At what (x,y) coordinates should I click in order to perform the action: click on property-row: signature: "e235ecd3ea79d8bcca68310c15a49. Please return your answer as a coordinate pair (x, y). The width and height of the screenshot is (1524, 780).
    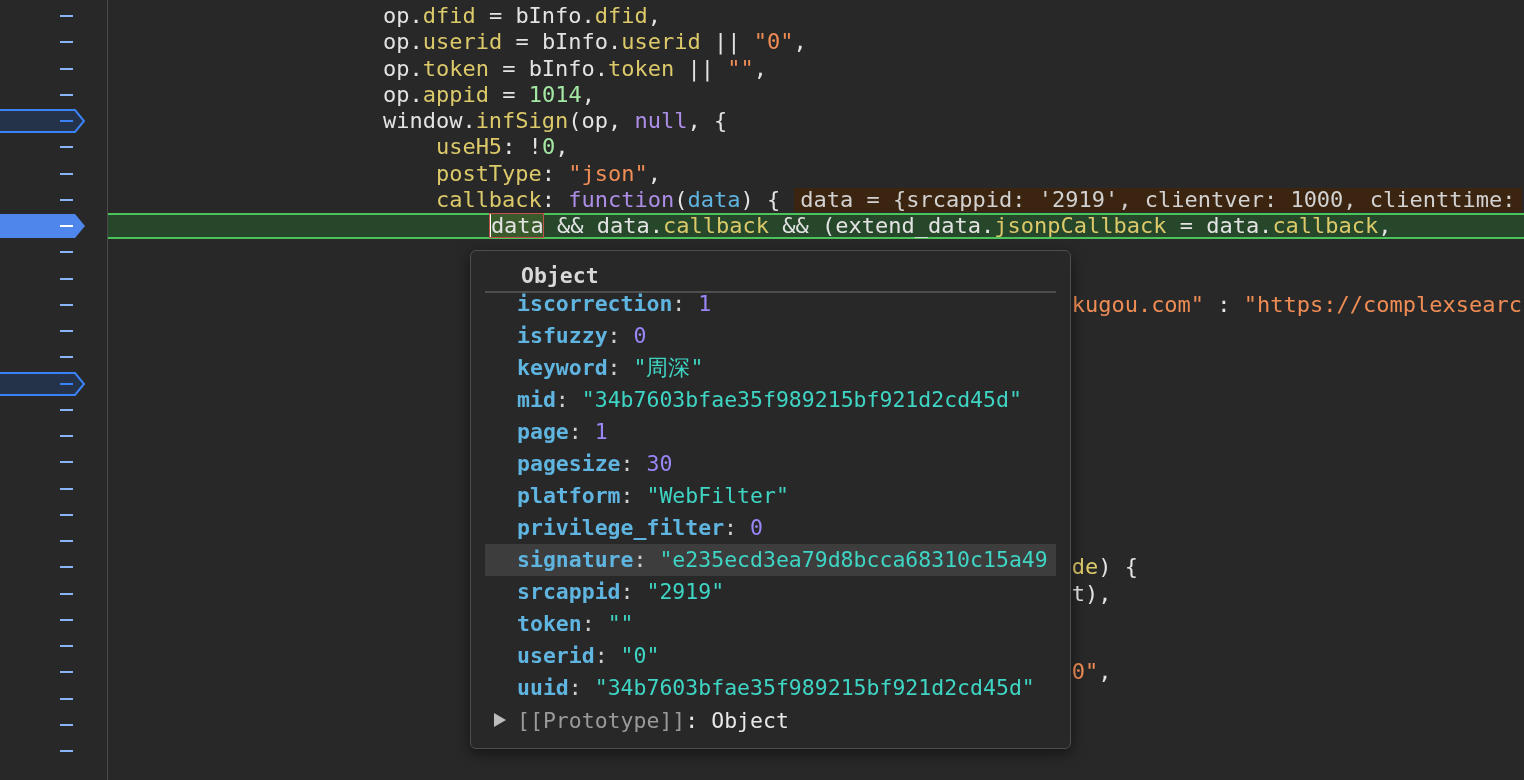
    Looking at the image, I should click on (770, 560).